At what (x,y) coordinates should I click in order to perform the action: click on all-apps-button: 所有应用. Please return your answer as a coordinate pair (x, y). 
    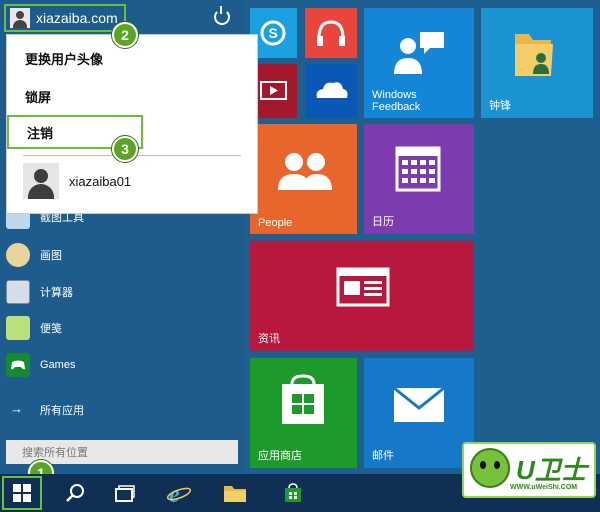
    Looking at the image, I should click on (47, 409).